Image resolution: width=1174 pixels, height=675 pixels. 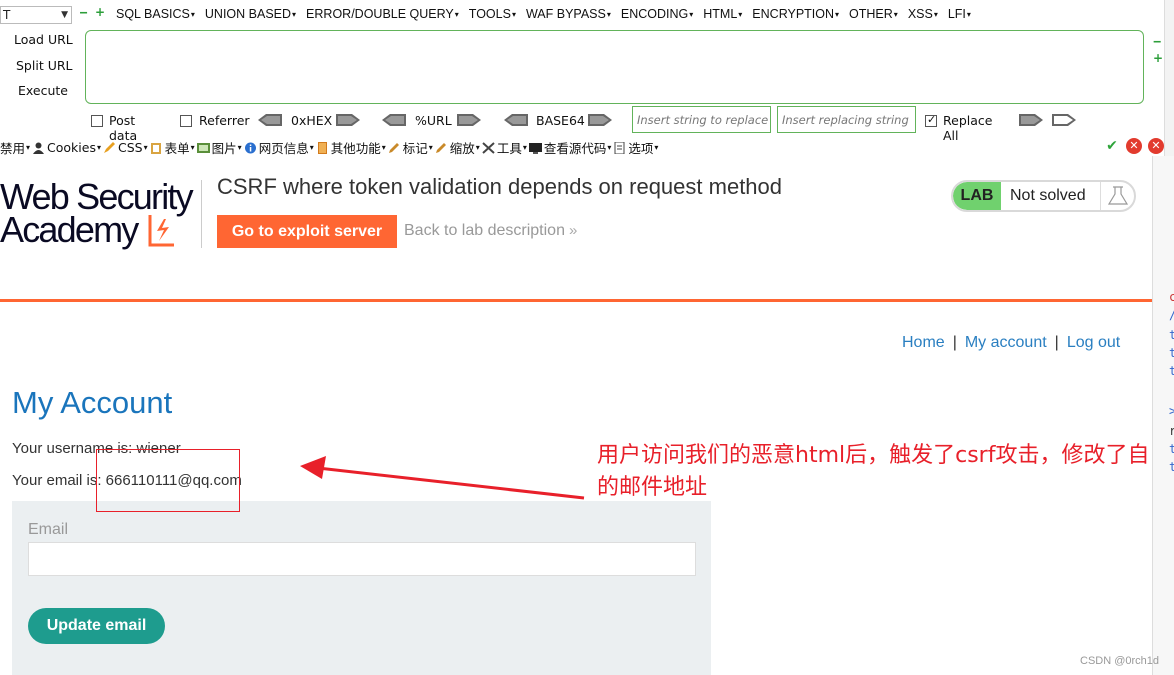 I want to click on toolbar-options: 选项, so click(x=635, y=147).